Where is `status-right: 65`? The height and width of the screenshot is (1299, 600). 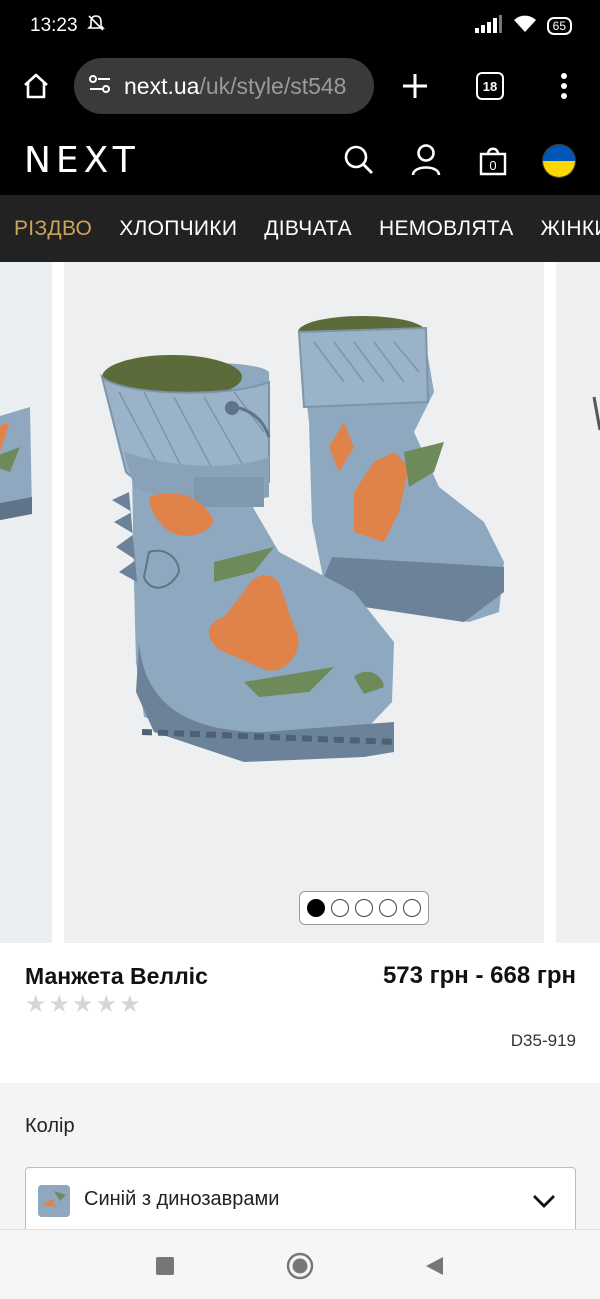 status-right: 65 is located at coordinates (523, 26).